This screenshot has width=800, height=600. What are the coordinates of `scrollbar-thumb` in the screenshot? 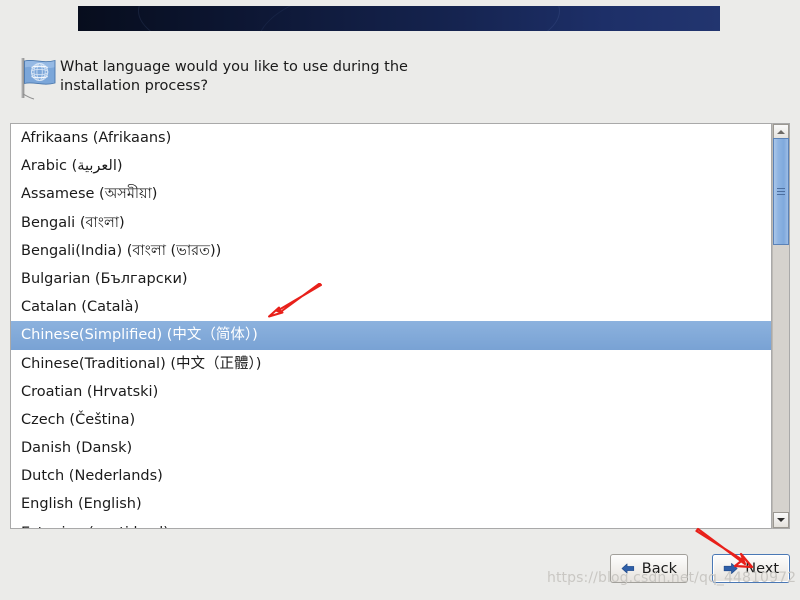 It's located at (781, 191).